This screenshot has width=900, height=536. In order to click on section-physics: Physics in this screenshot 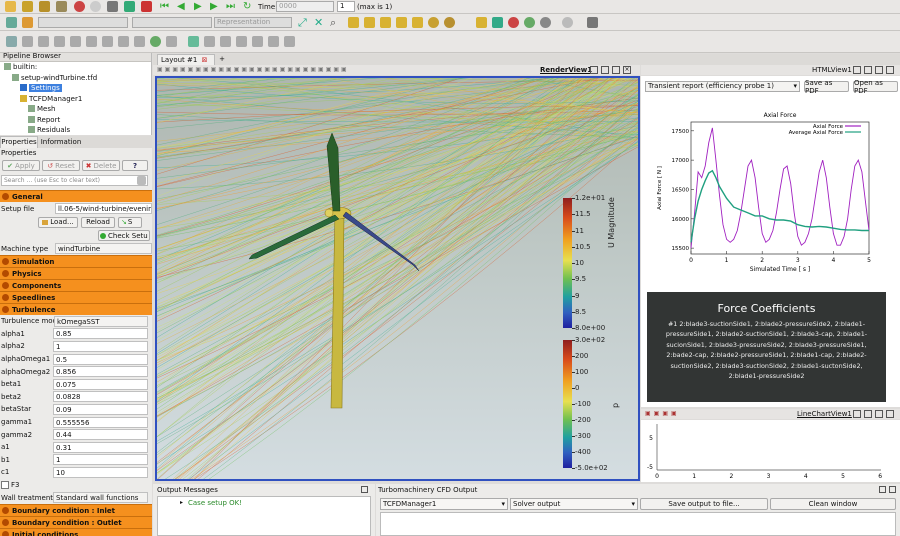, I will do `click(76, 273)`.